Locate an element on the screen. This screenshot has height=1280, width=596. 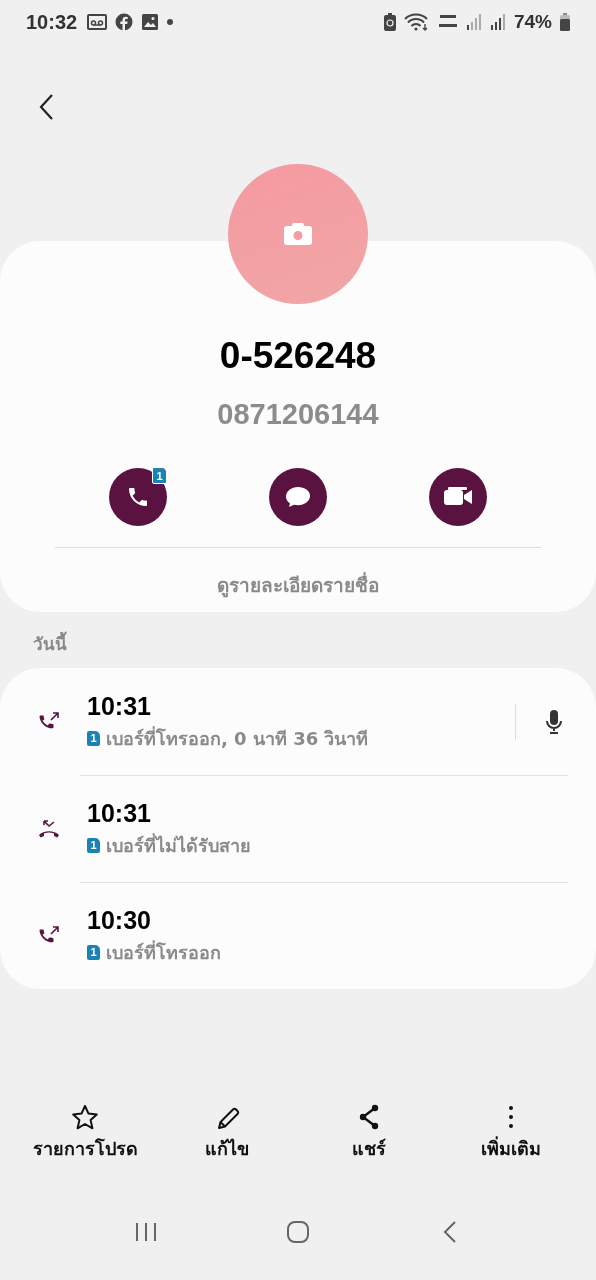
battery-saver-icon is located at coordinates (389, 22).